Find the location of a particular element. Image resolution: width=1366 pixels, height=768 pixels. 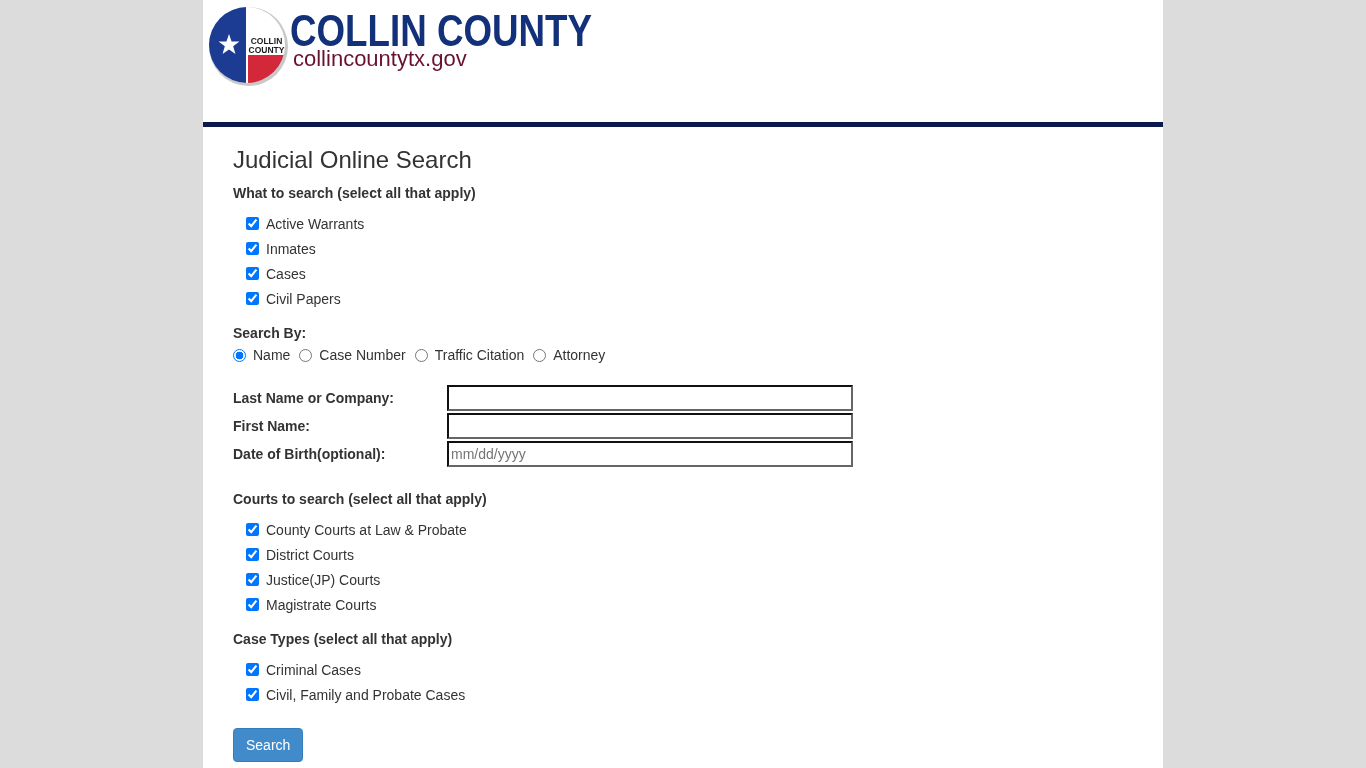

option-label: Attorney is located at coordinates (579, 355).